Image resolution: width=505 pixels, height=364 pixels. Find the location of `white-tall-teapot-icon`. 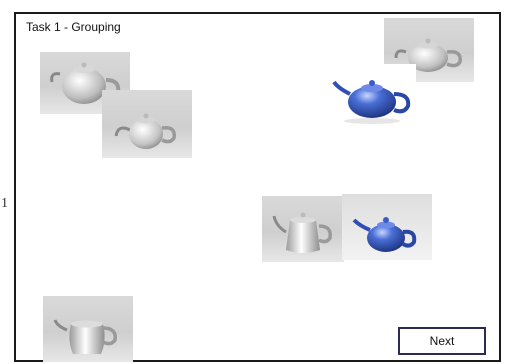

white-tall-teapot-icon is located at coordinates (302, 232).